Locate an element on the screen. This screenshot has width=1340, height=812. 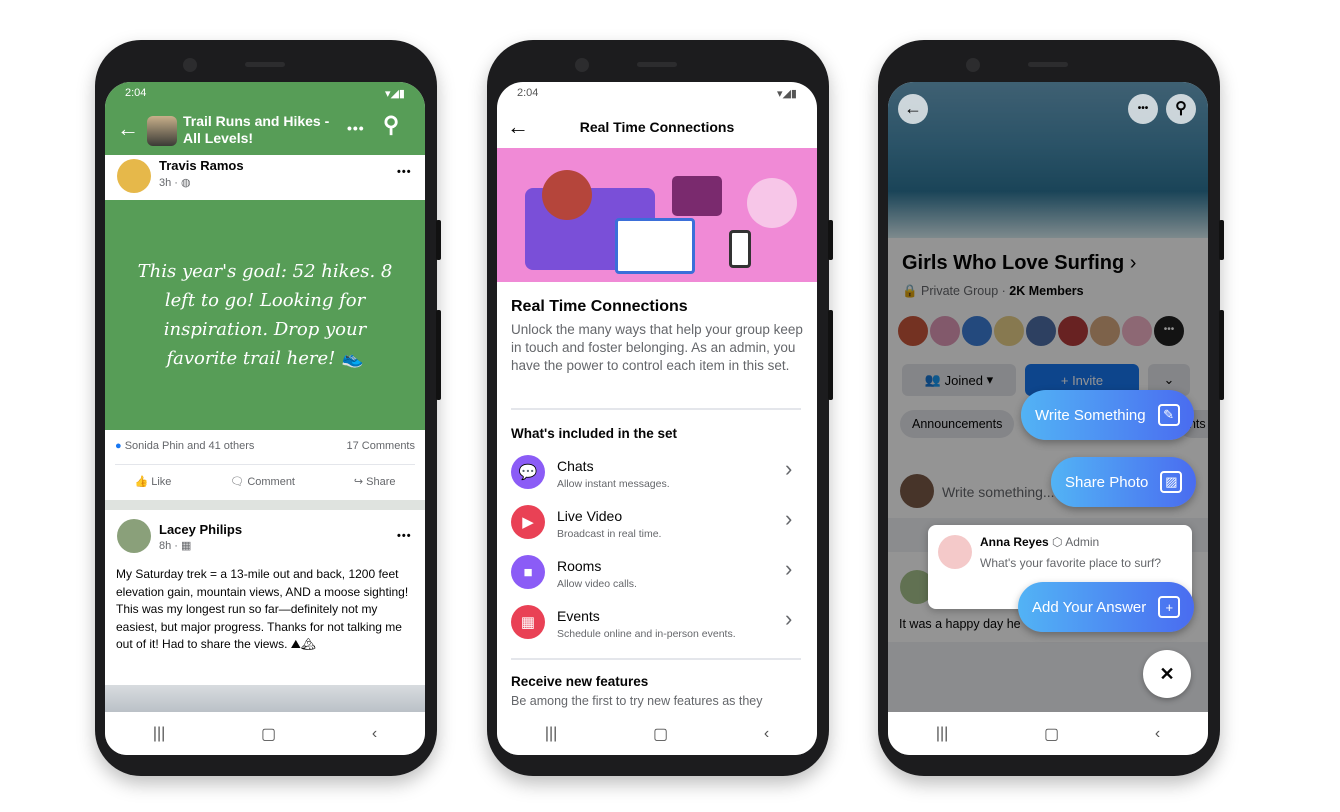
item-name: Events is located at coordinates (578, 616).